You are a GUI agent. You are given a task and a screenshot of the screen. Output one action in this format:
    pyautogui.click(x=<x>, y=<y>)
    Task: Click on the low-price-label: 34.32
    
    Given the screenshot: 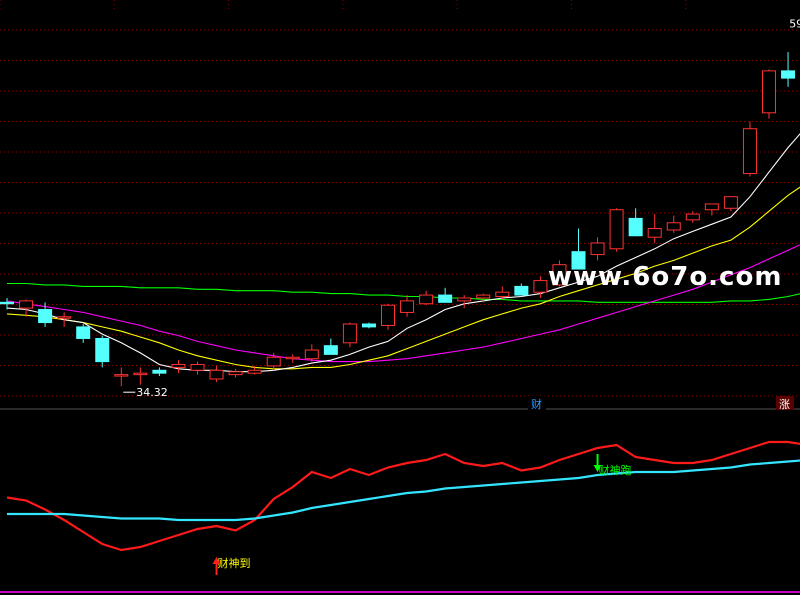 What is the action you would take?
    pyautogui.click(x=152, y=392)
    